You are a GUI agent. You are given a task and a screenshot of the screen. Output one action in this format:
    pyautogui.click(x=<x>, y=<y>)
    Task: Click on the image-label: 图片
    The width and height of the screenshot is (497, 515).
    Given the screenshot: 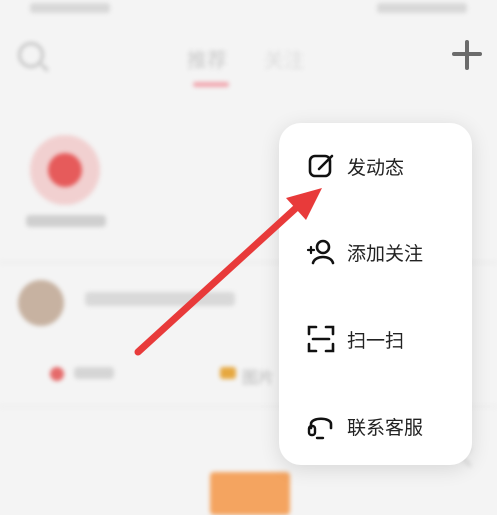 What is the action you would take?
    pyautogui.click(x=258, y=377)
    